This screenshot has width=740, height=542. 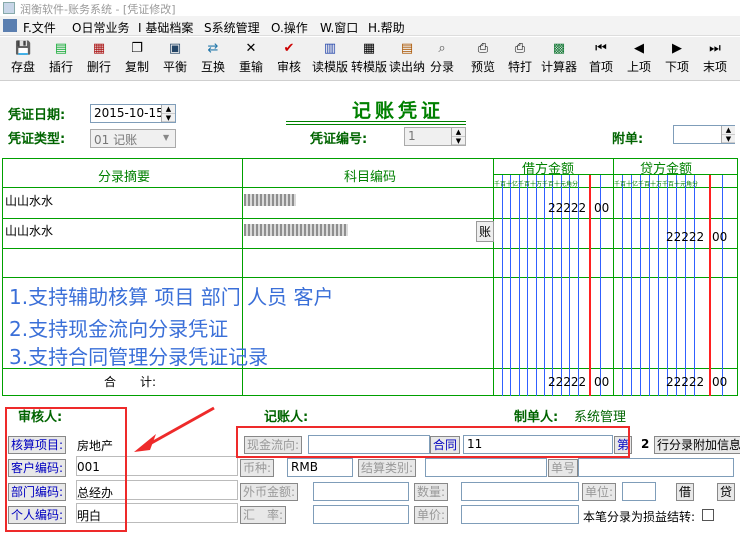 What do you see at coordinates (520, 48) in the screenshot?
I see `print-icon: ⎙` at bounding box center [520, 48].